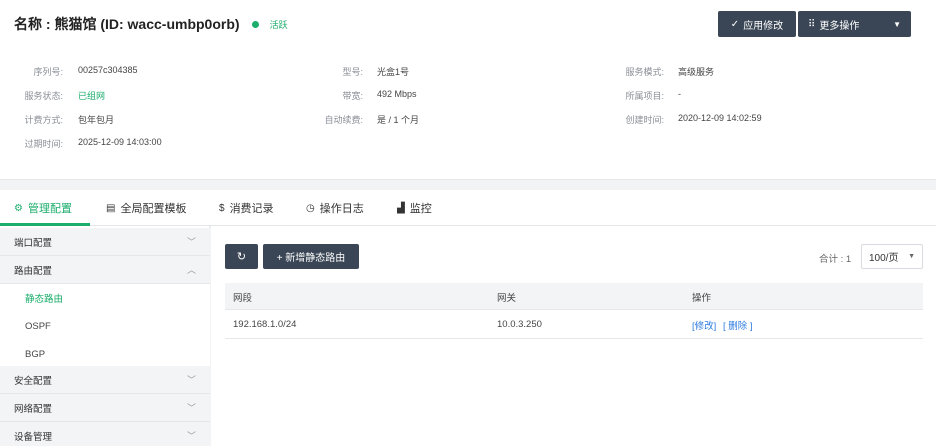 Image resolution: width=936 pixels, height=446 pixels. I want to click on tab-manage-config: ⚙ 管理配置, so click(43, 208).